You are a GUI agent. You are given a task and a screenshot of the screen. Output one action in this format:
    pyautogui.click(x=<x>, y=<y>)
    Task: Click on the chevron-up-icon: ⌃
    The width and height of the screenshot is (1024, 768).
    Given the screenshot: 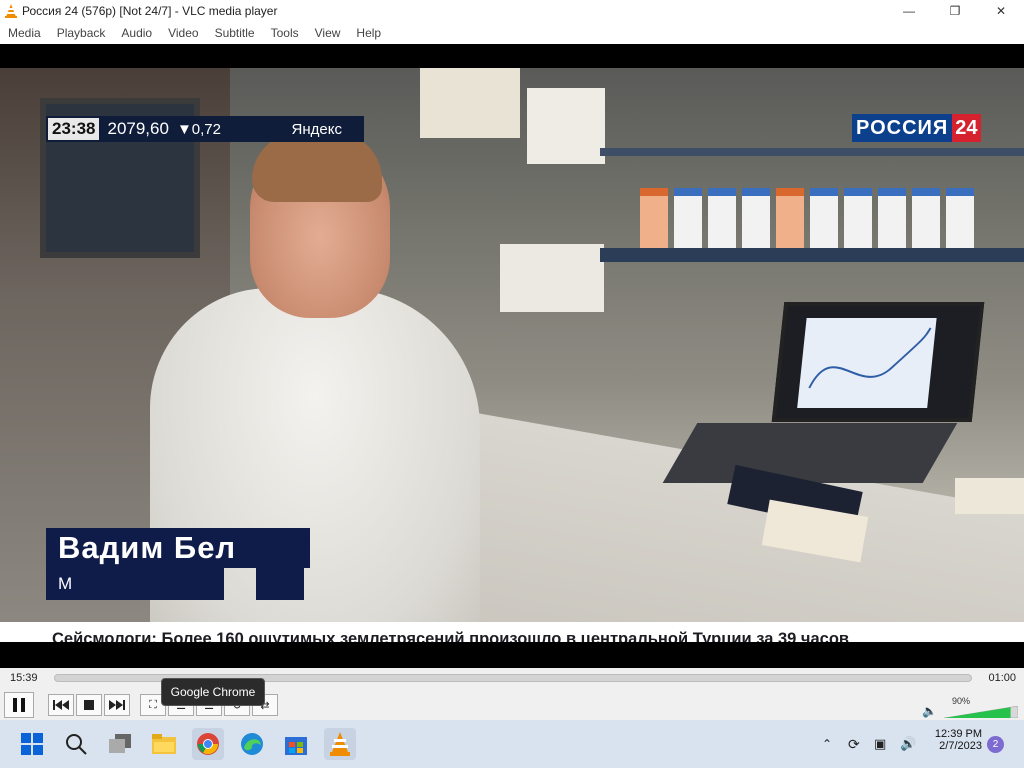 What is the action you would take?
    pyautogui.click(x=831, y=744)
    